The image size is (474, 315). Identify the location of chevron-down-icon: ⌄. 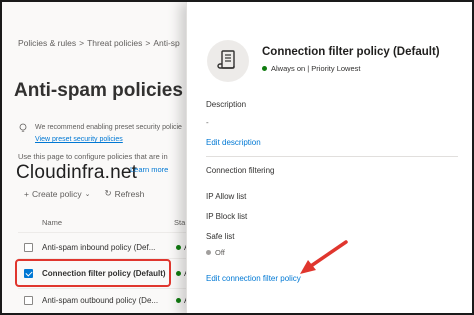
(87, 194).